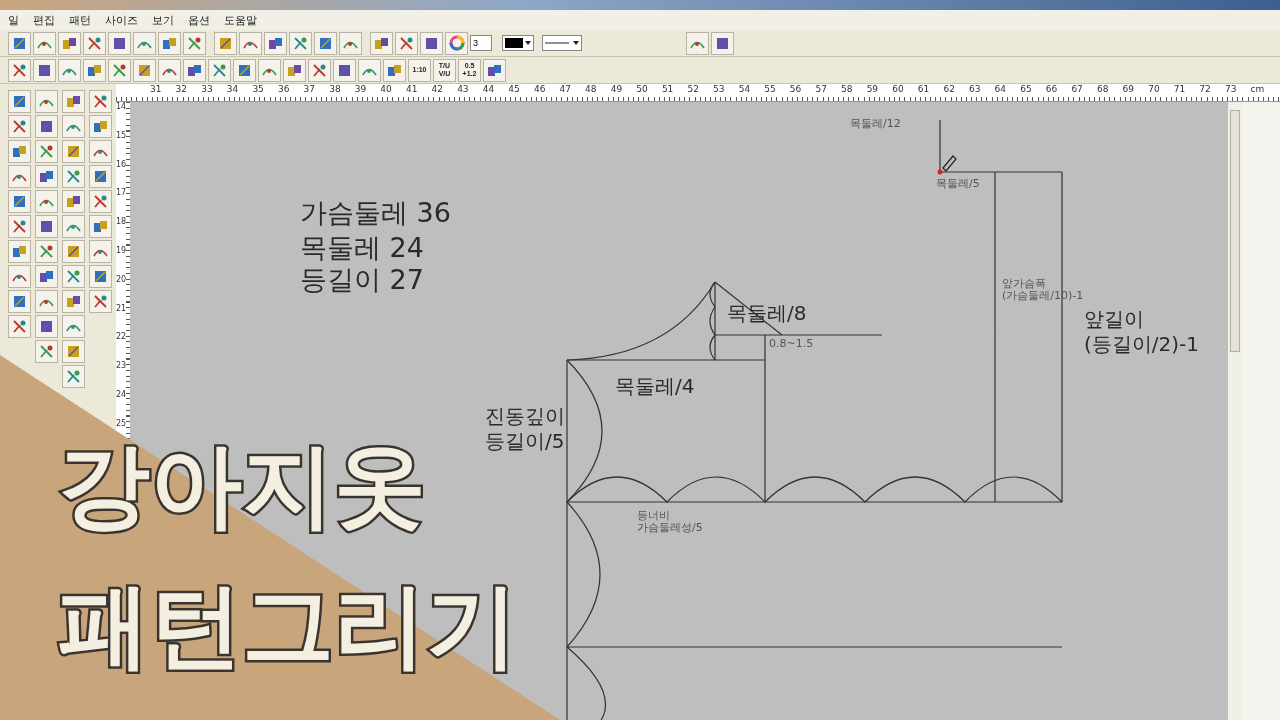 The width and height of the screenshot is (1280, 720). I want to click on menu-item: 사이즈, so click(121, 20).